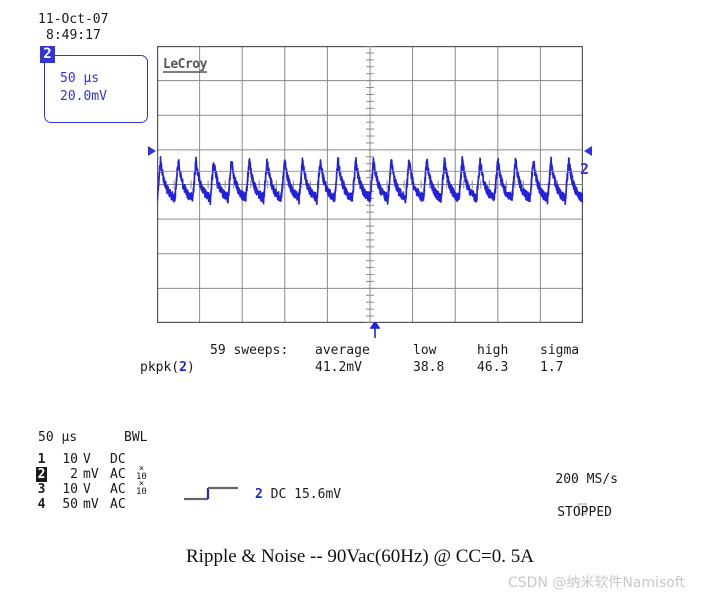 The image size is (720, 600). Describe the element at coordinates (80, 78) in the screenshot. I see `badge-timebase: 50 µs` at that location.